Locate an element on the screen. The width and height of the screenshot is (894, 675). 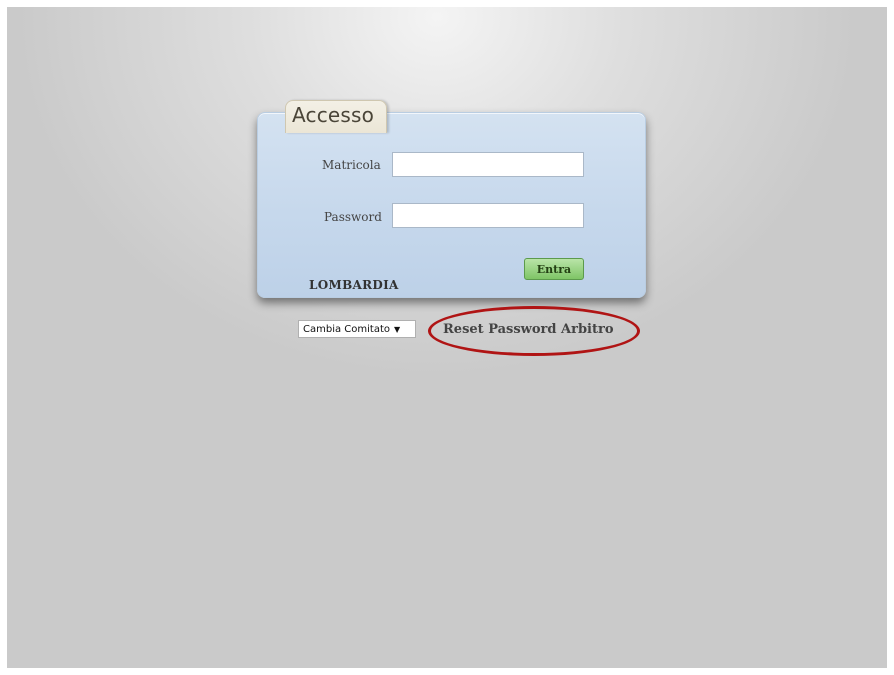
password-input is located at coordinates (488, 215).